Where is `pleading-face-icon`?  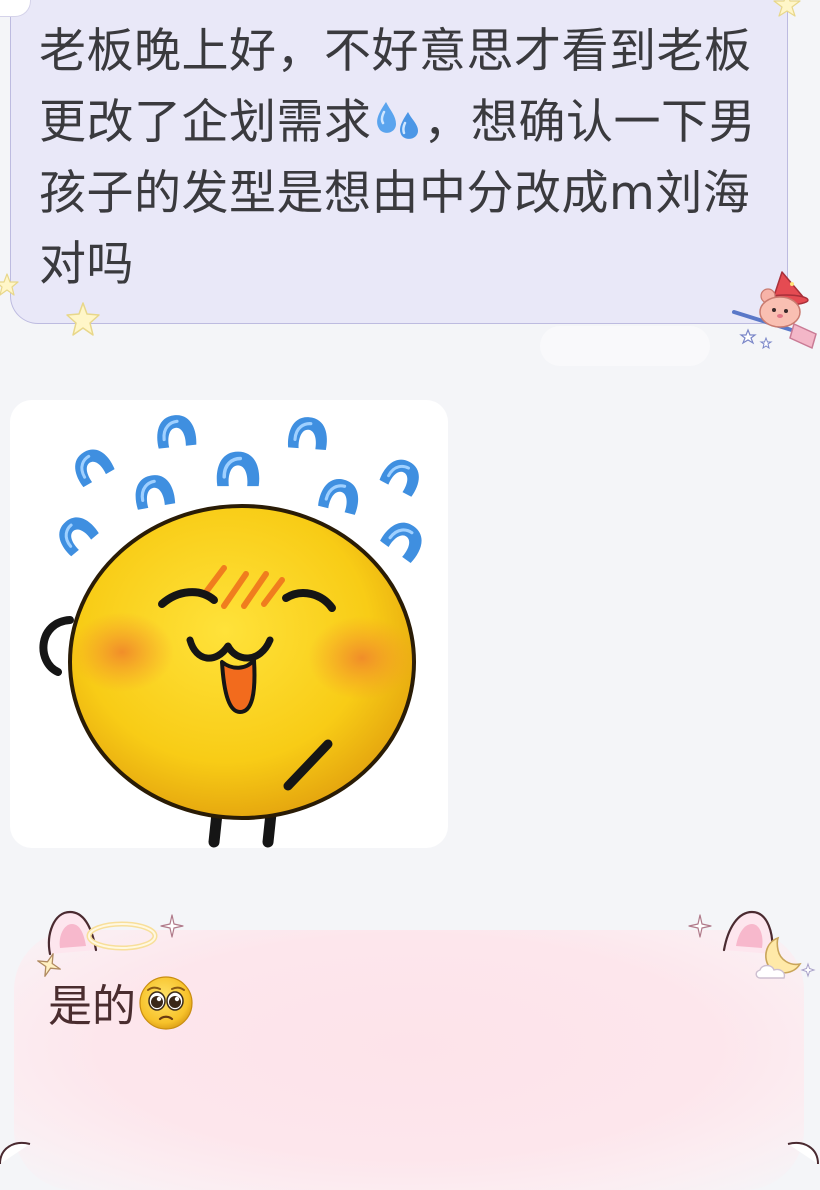
pleading-face-icon is located at coordinates (166, 1003).